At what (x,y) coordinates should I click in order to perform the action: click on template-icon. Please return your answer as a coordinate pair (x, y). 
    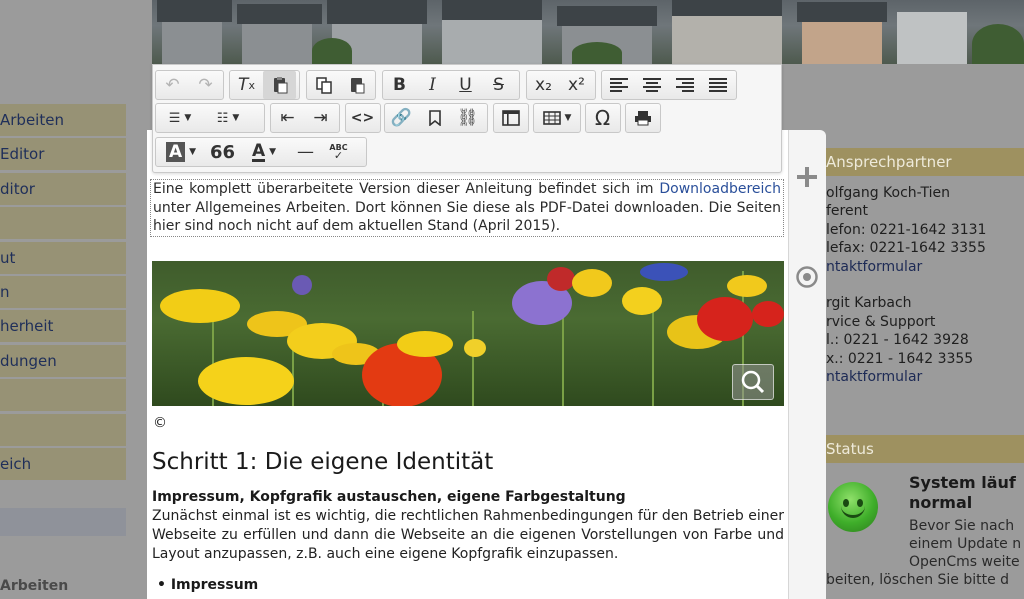
    Looking at the image, I should click on (510, 118).